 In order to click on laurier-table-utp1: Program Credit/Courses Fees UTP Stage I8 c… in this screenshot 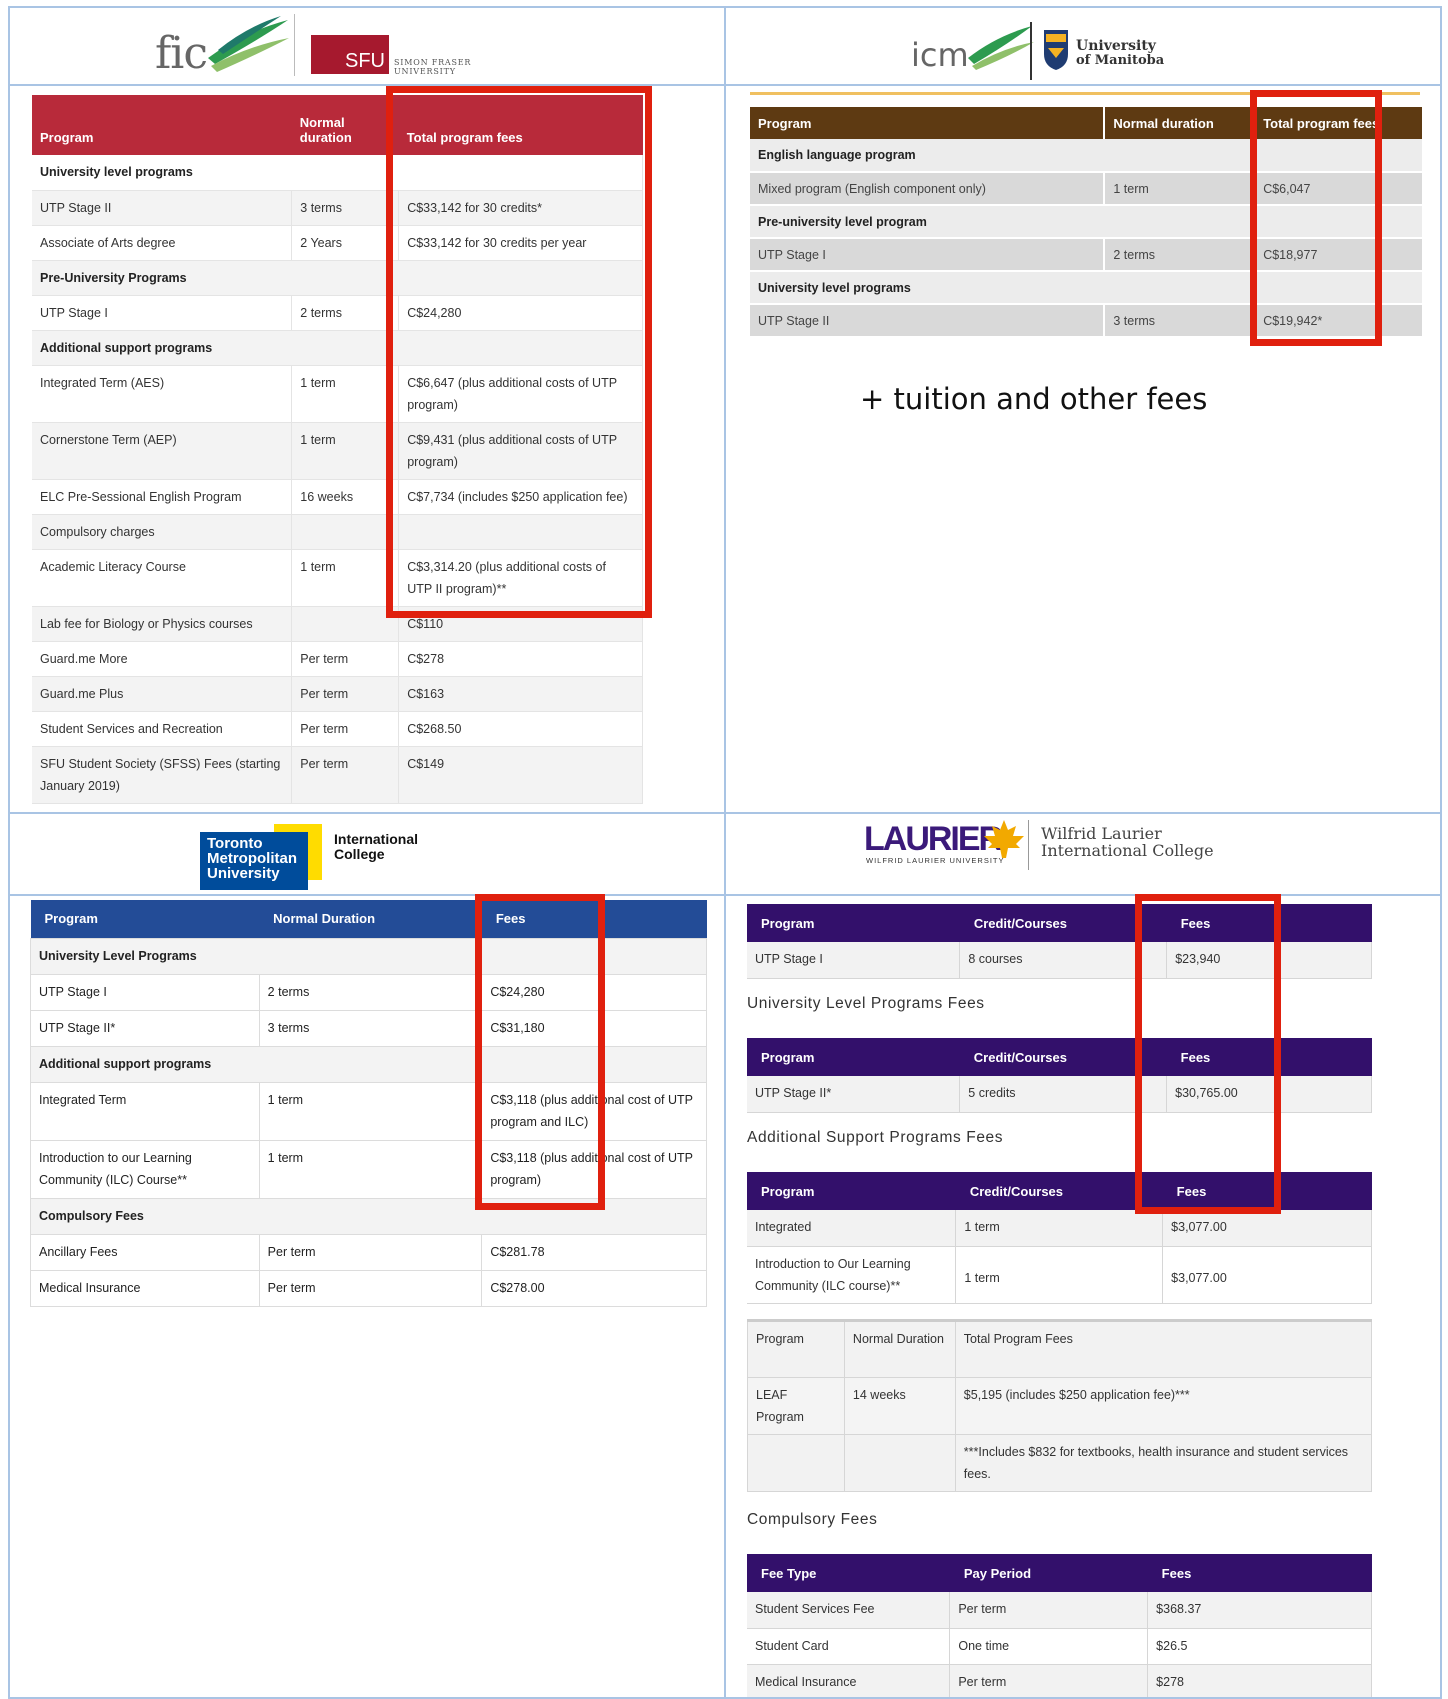, I will do `click(1059, 941)`.